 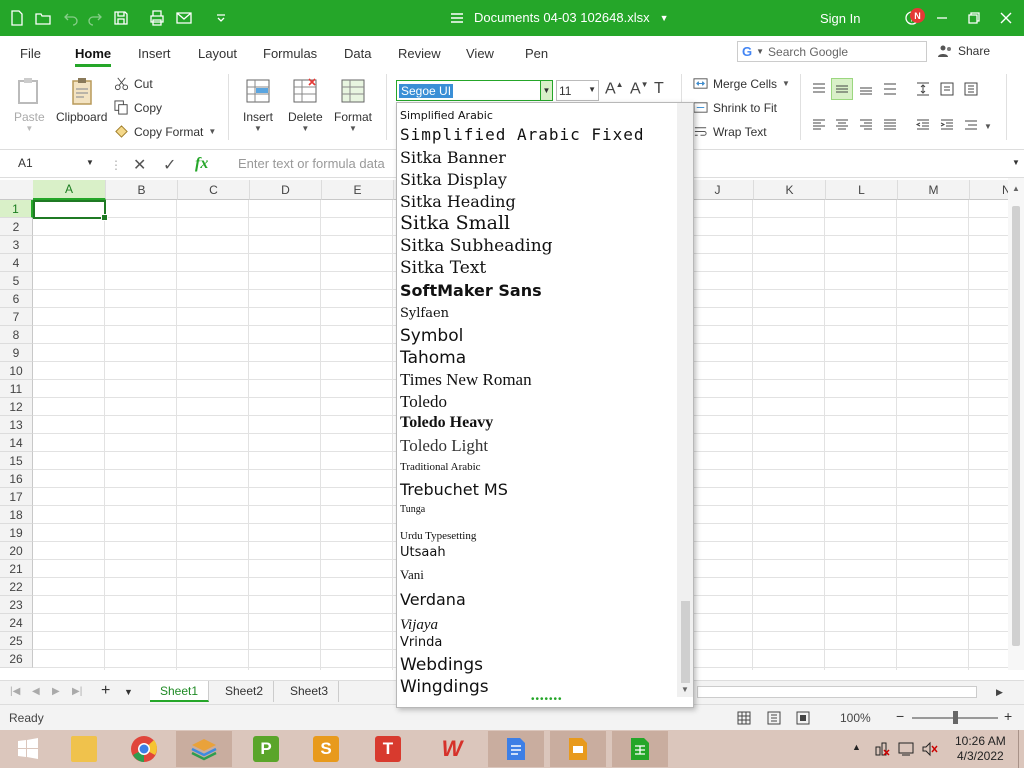 What do you see at coordinates (133, 83) in the screenshot?
I see `cut-button: Cut` at bounding box center [133, 83].